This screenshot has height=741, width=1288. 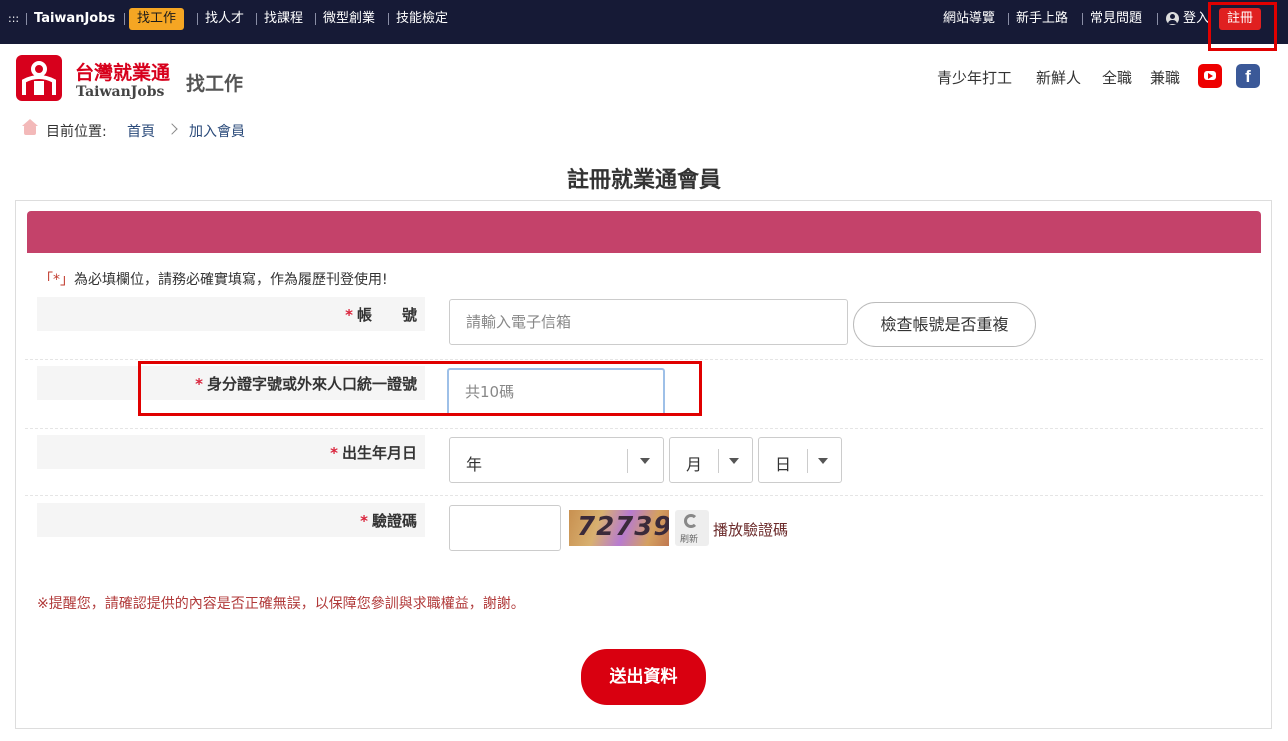 What do you see at coordinates (969, 19) in the screenshot?
I see `site-map-link: 網站導覽` at bounding box center [969, 19].